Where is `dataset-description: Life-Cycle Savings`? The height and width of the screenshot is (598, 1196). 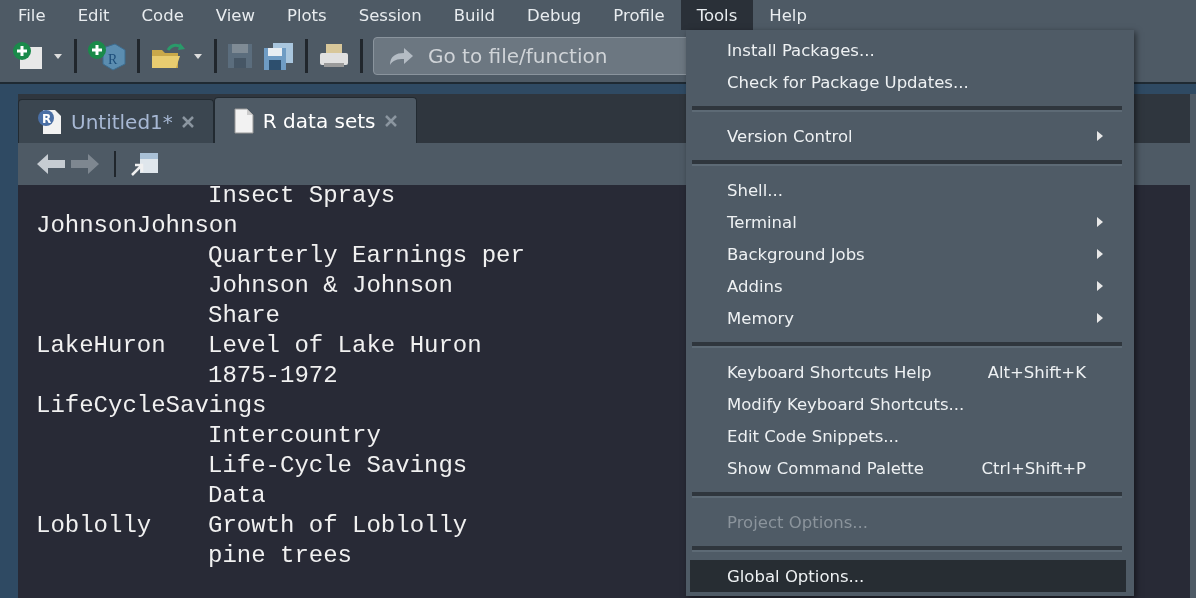 dataset-description: Life-Cycle Savings is located at coordinates (338, 465).